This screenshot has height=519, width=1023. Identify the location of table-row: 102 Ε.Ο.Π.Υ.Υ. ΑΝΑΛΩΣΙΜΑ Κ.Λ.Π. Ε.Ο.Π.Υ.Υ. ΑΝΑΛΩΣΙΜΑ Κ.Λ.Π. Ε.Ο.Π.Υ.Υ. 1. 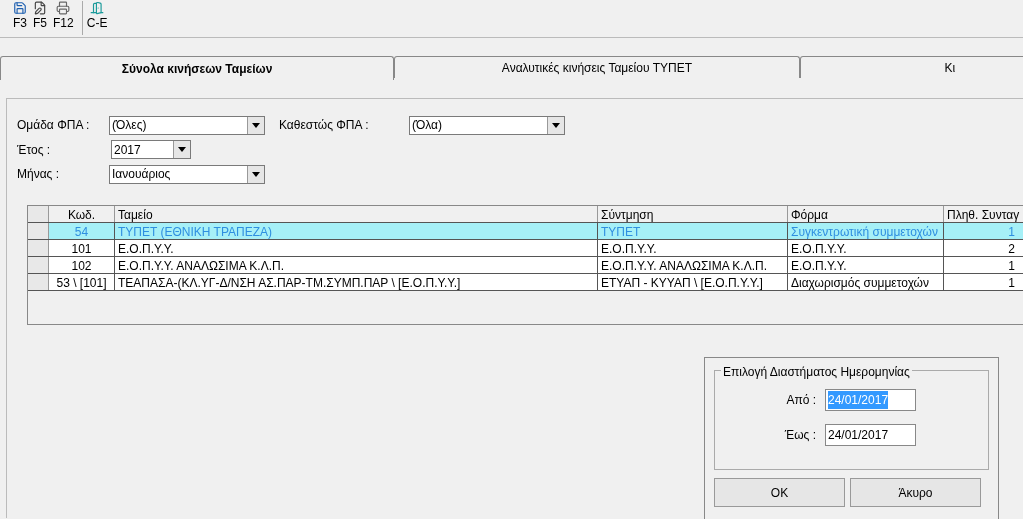
(525, 265).